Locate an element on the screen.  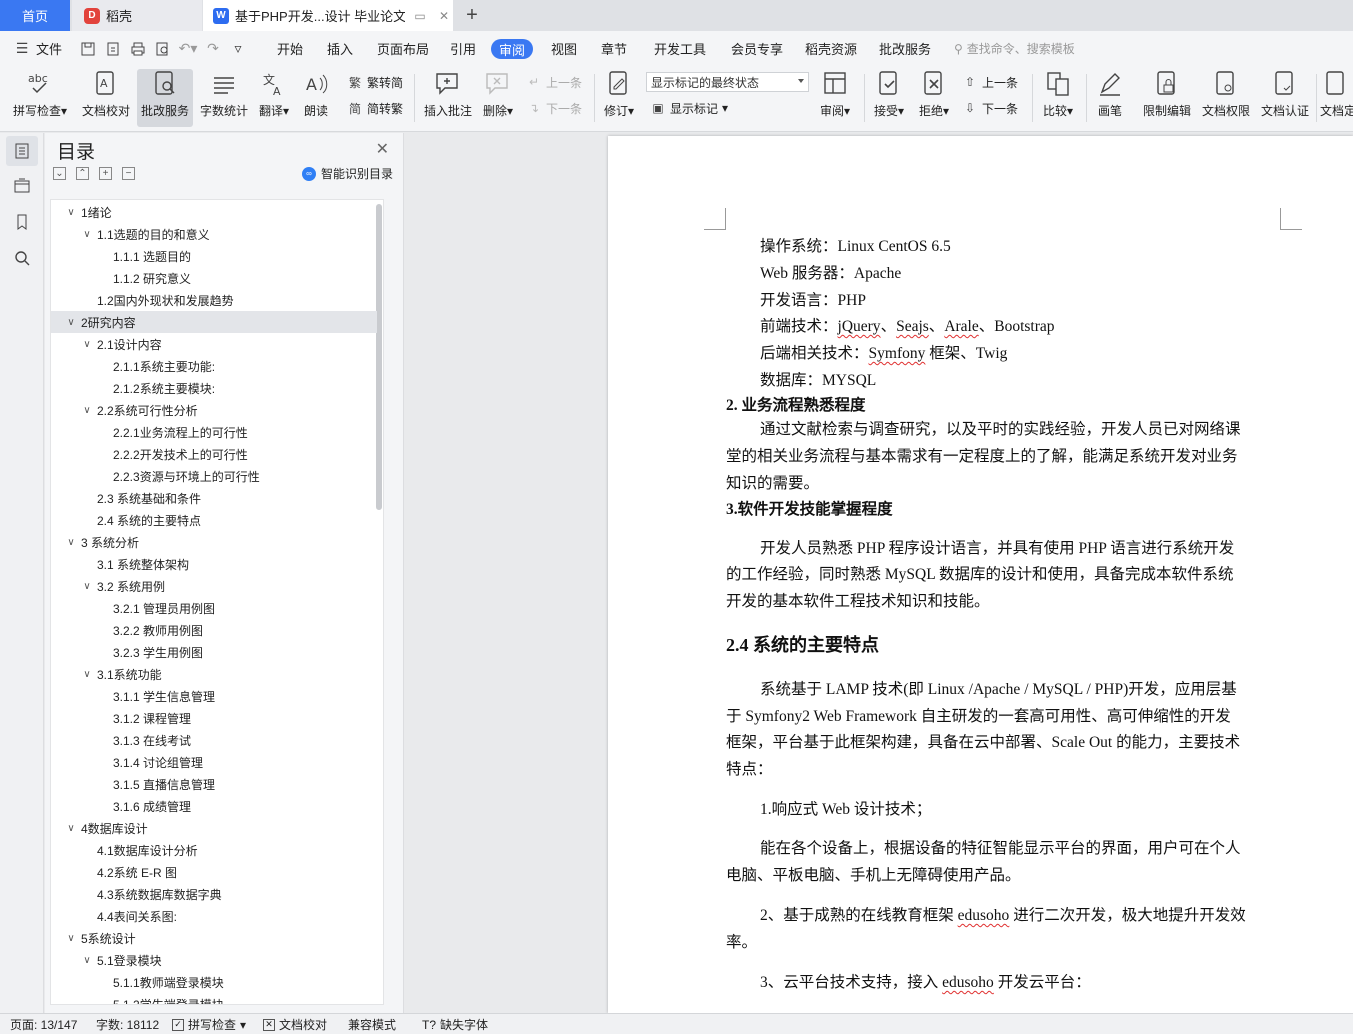
toc-item: 2.1.2系统主要模块: is located at coordinates (214, 388).